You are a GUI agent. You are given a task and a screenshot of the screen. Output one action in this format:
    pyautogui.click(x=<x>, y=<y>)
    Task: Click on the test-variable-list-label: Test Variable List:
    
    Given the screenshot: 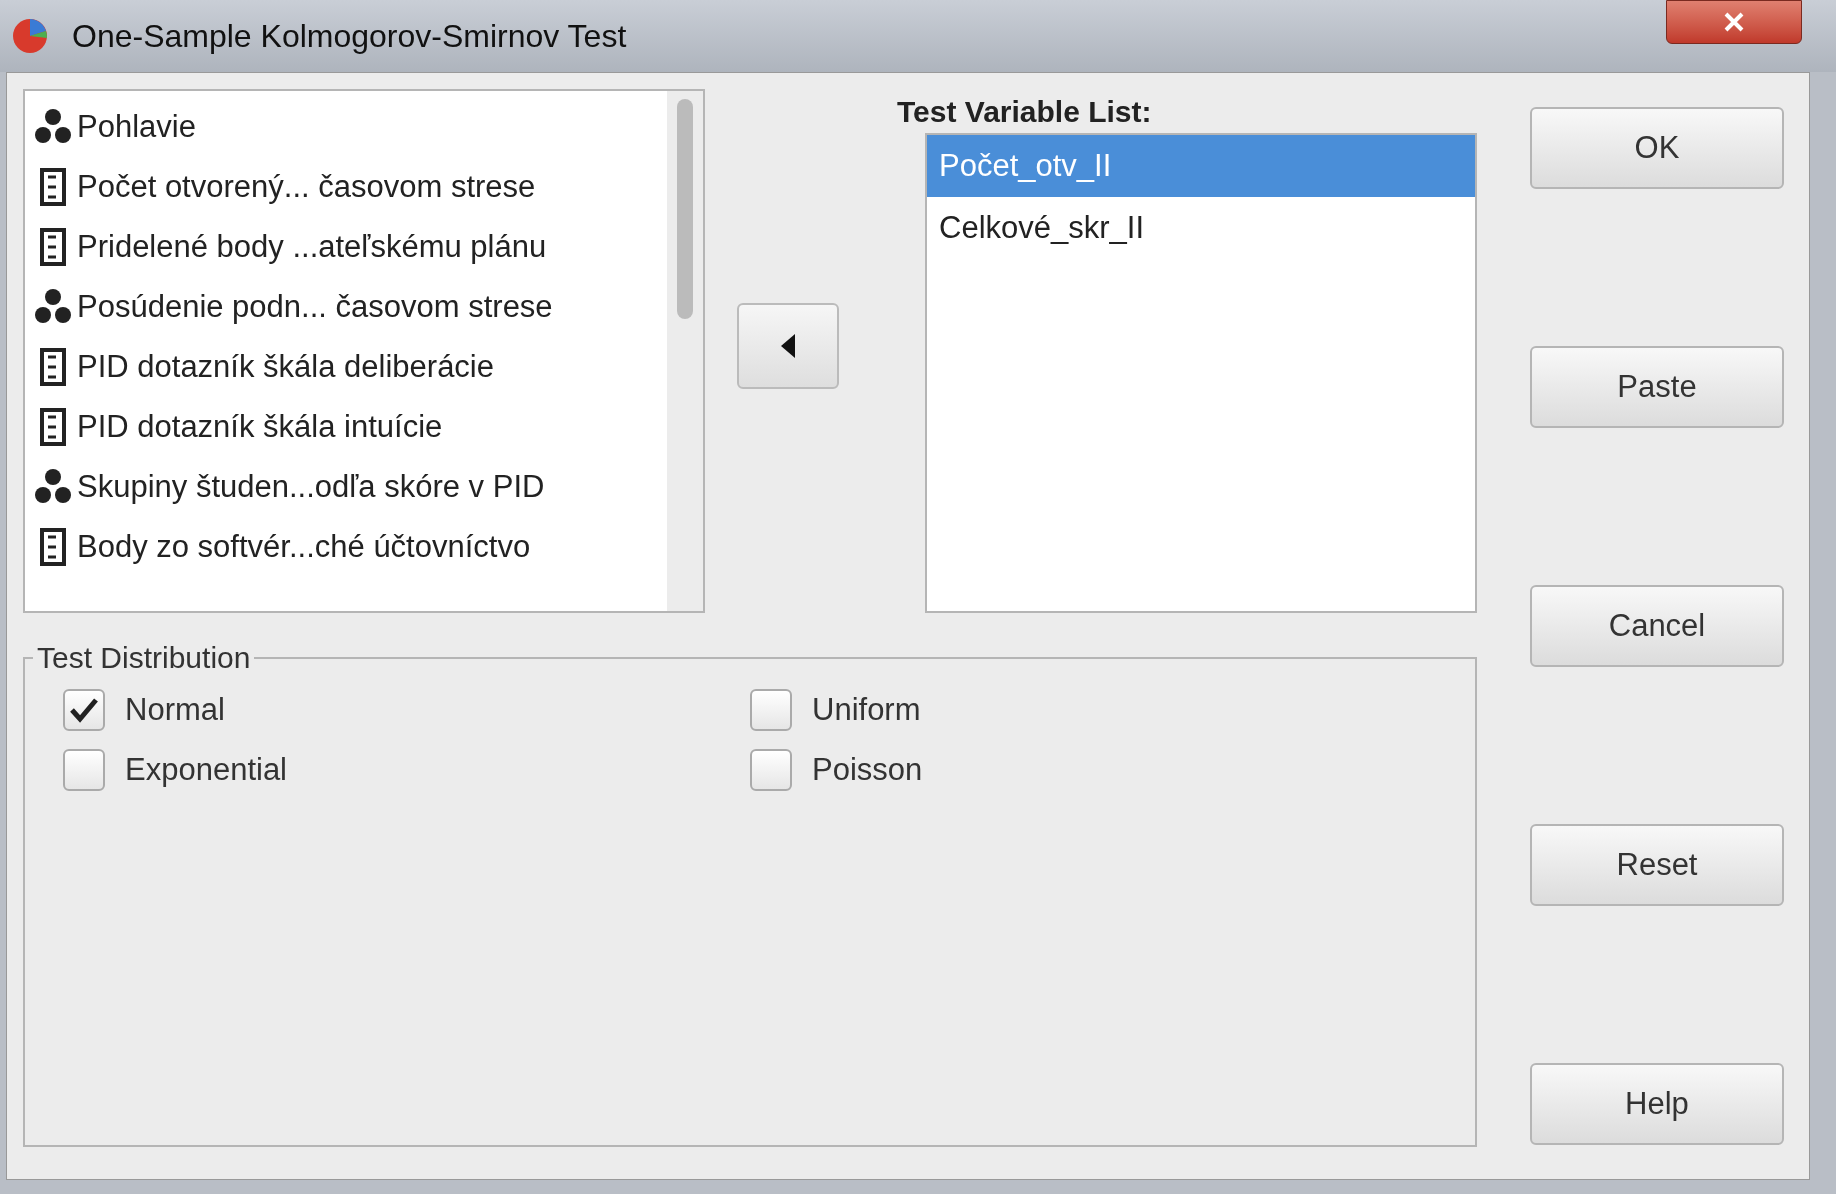 What is the action you would take?
    pyautogui.click(x=1025, y=112)
    